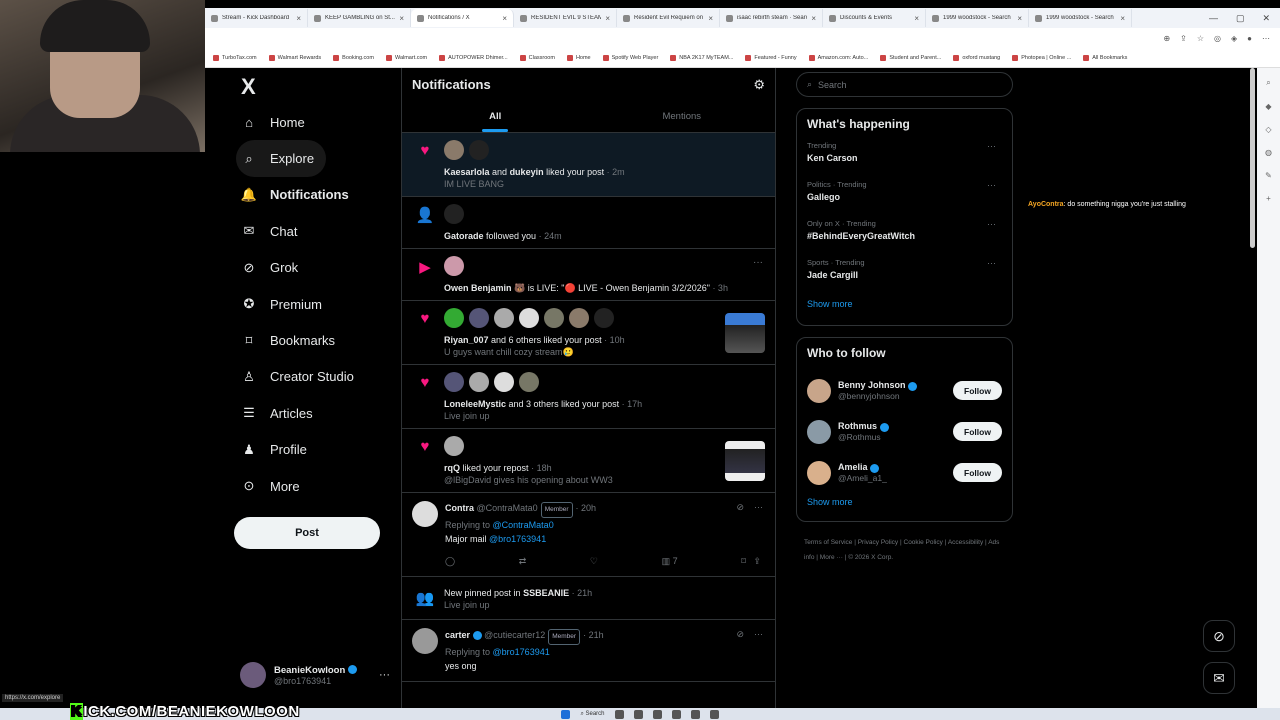 The width and height of the screenshot is (1280, 720). I want to click on browser-tab: Stream - Kick Dashboard ×, so click(256, 18).